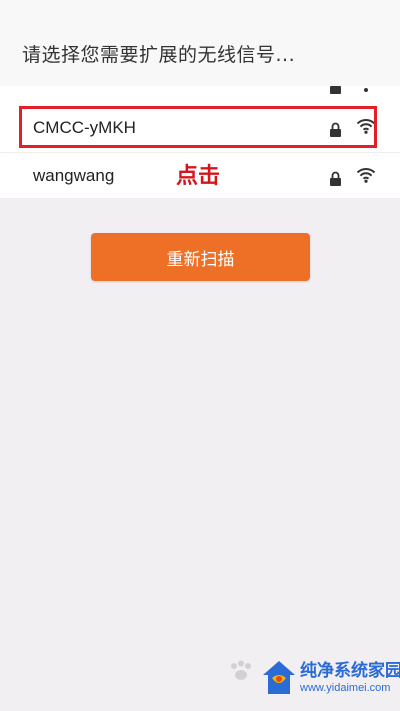  I want to click on watermark-url: www.yidaimei.com, so click(345, 688).